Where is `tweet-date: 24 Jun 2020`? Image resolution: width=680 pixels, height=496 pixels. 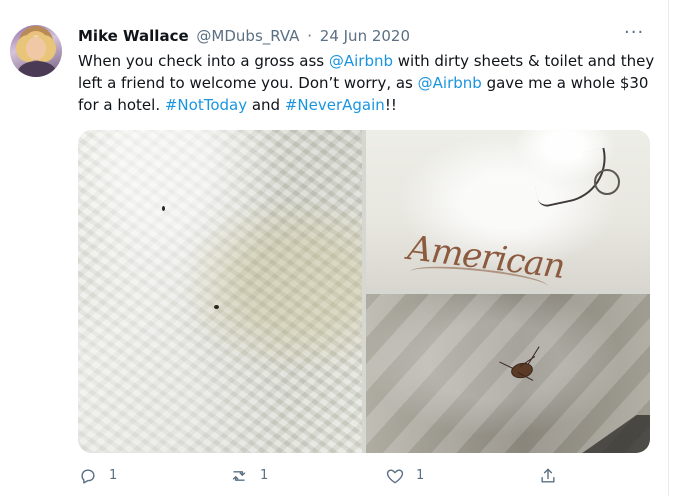
tweet-date: 24 Jun 2020 is located at coordinates (365, 36).